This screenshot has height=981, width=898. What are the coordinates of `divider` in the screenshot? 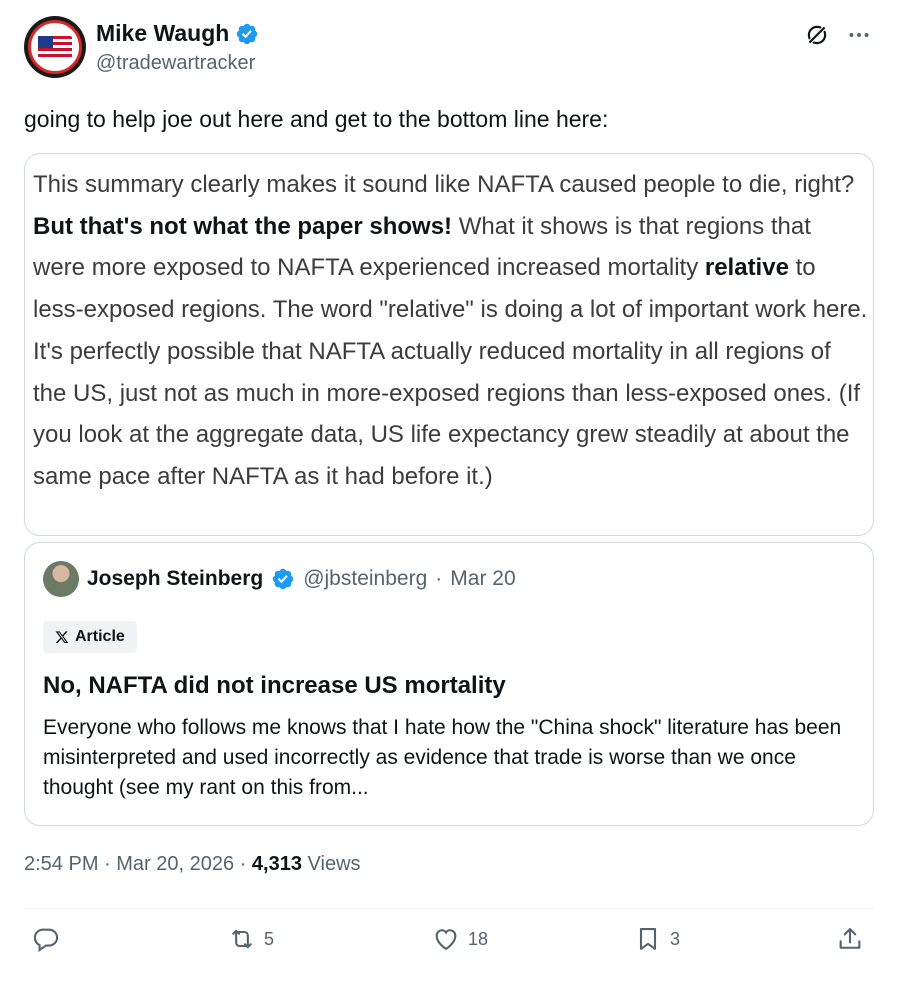 It's located at (449, 908).